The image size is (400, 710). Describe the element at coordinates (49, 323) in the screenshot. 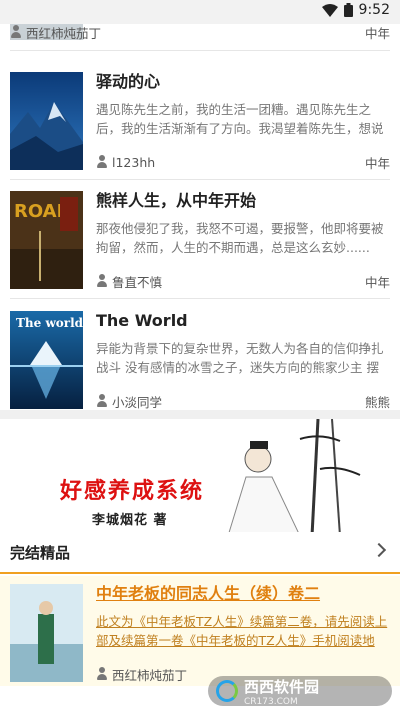

I see `cover-text: The world` at that location.